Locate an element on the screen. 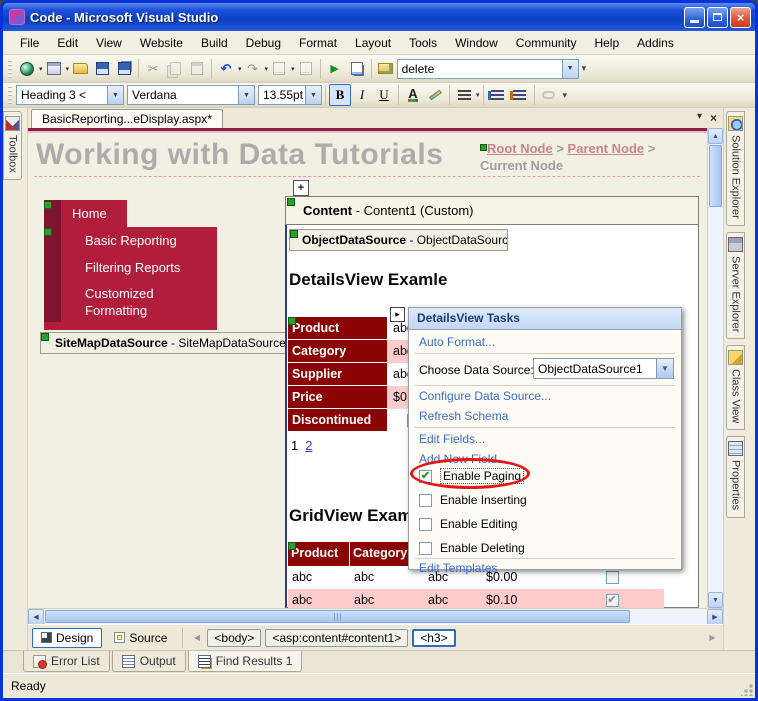 Image resolution: width=758 pixels, height=701 pixels. open-file-button is located at coordinates (80, 69).